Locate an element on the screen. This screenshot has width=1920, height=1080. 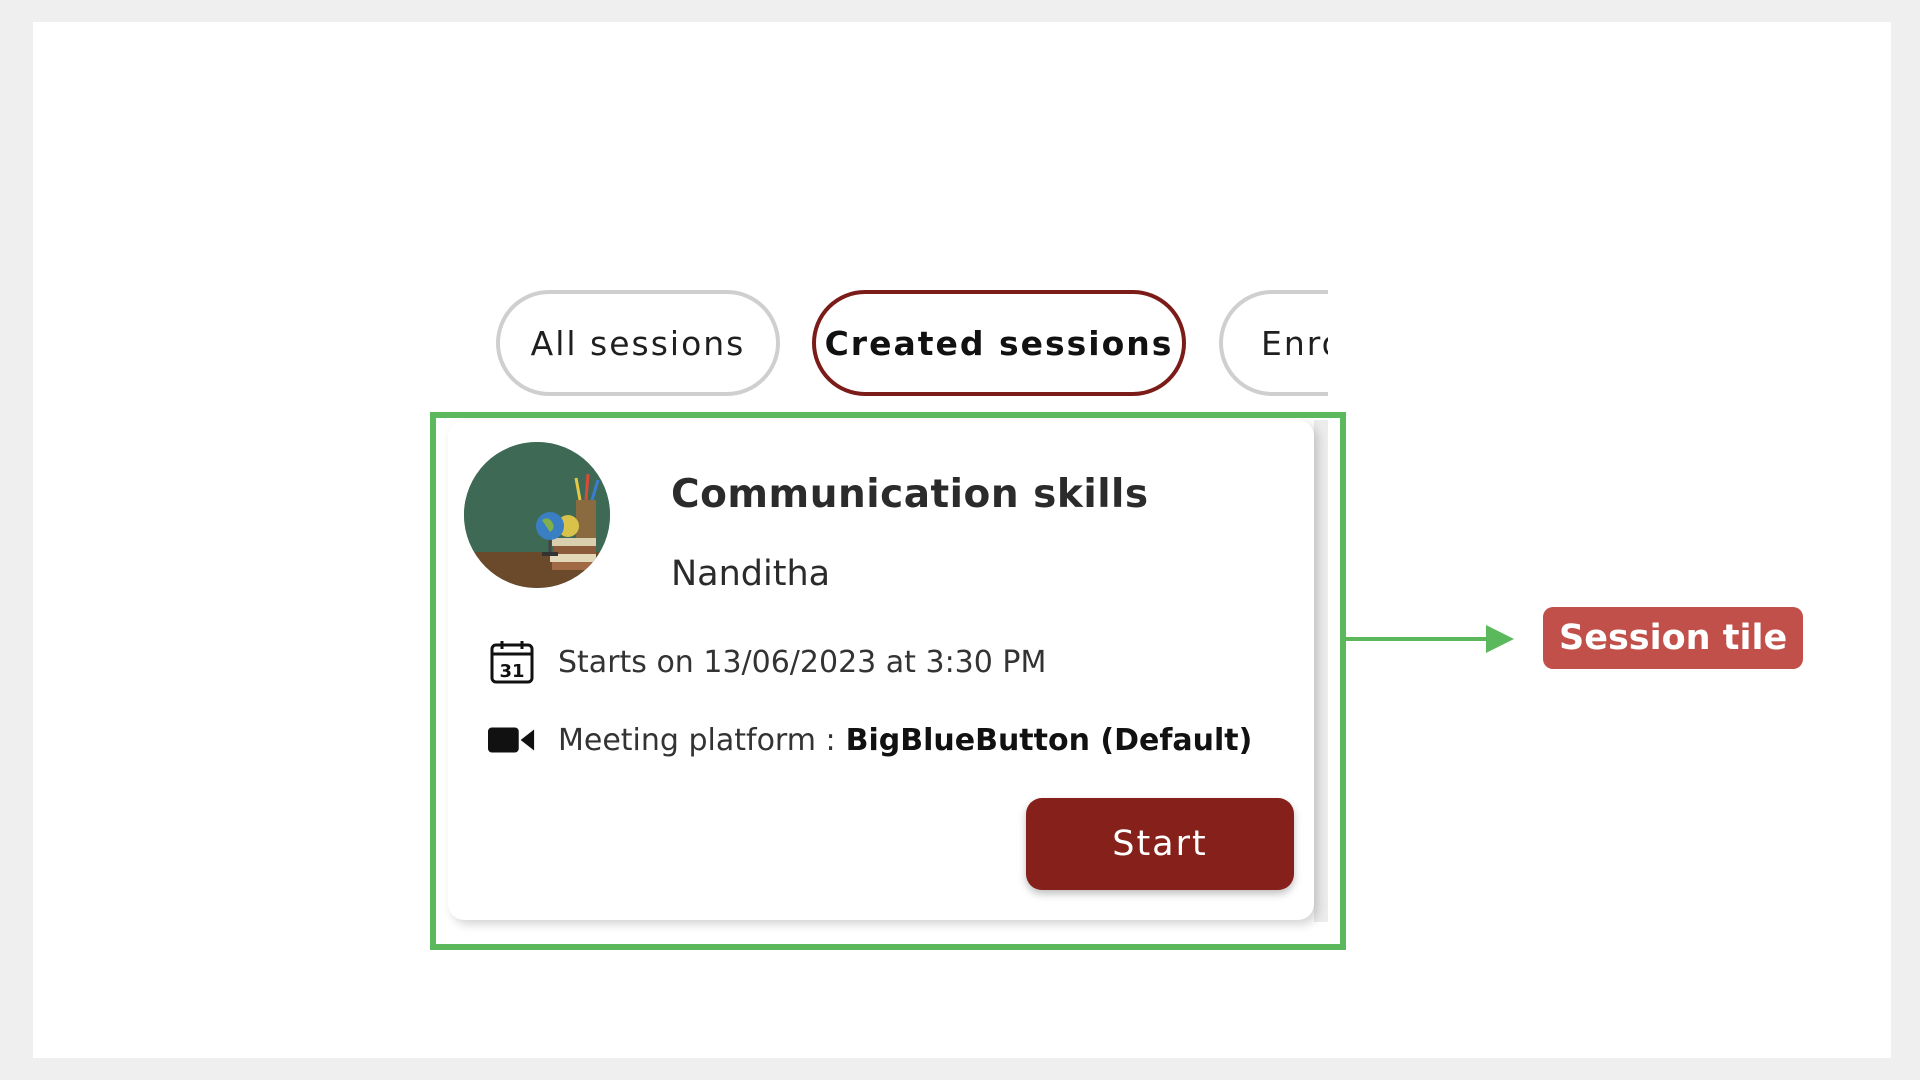
tab-created-sessions: Created sessions is located at coordinates (999, 343).